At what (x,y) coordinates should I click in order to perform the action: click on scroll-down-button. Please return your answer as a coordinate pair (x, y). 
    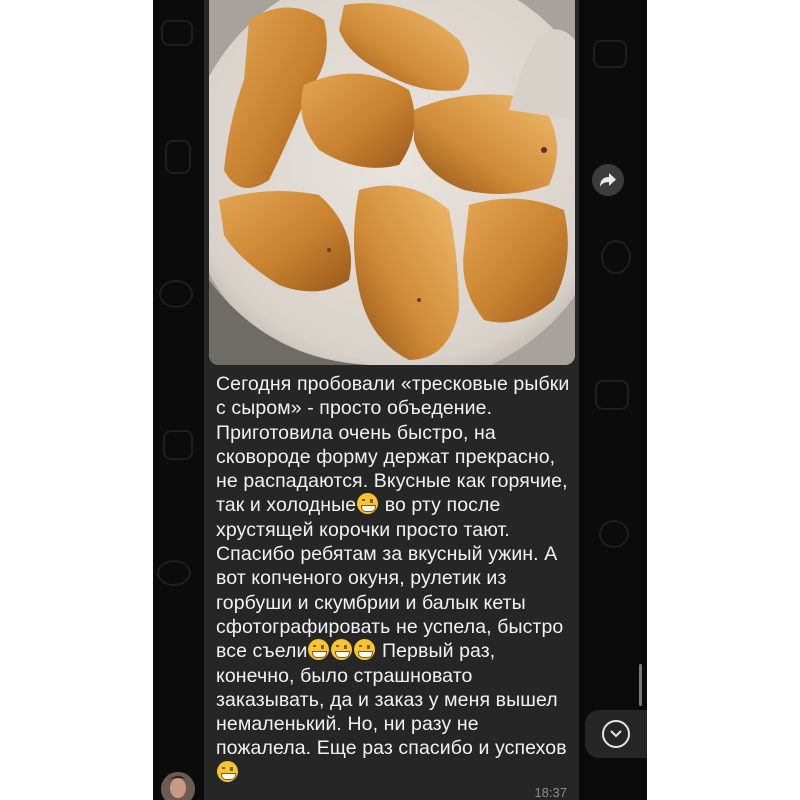
    Looking at the image, I should click on (616, 734).